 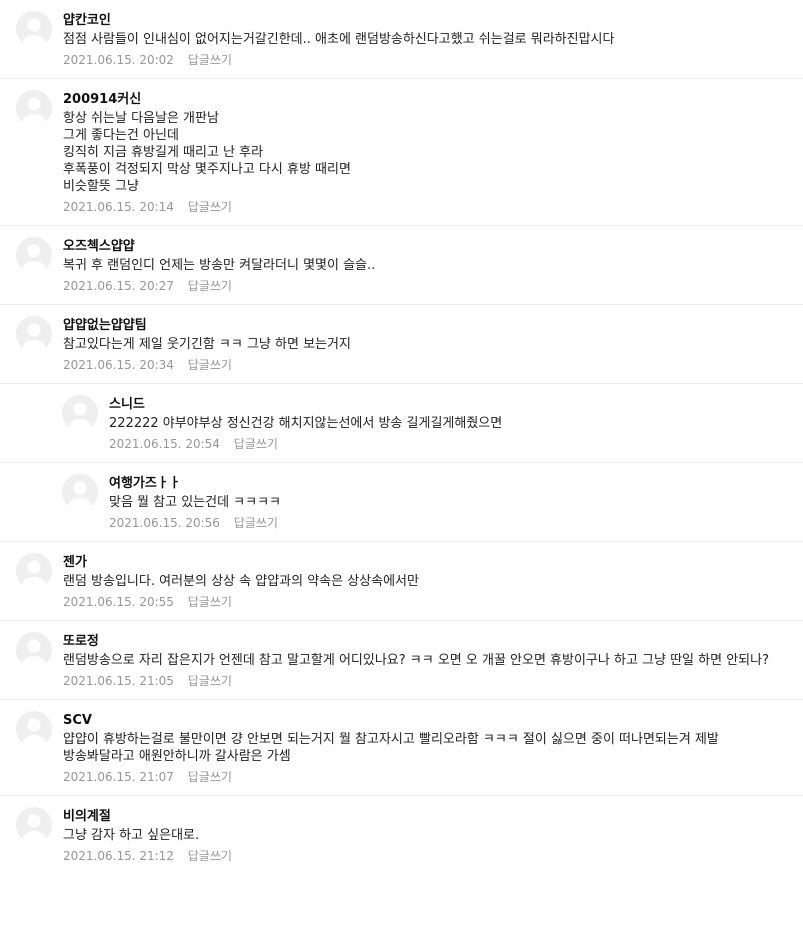 What do you see at coordinates (425, 65) in the screenshot?
I see `comment-meta: 2021.06.15. 20:02 답글쓰기` at bounding box center [425, 65].